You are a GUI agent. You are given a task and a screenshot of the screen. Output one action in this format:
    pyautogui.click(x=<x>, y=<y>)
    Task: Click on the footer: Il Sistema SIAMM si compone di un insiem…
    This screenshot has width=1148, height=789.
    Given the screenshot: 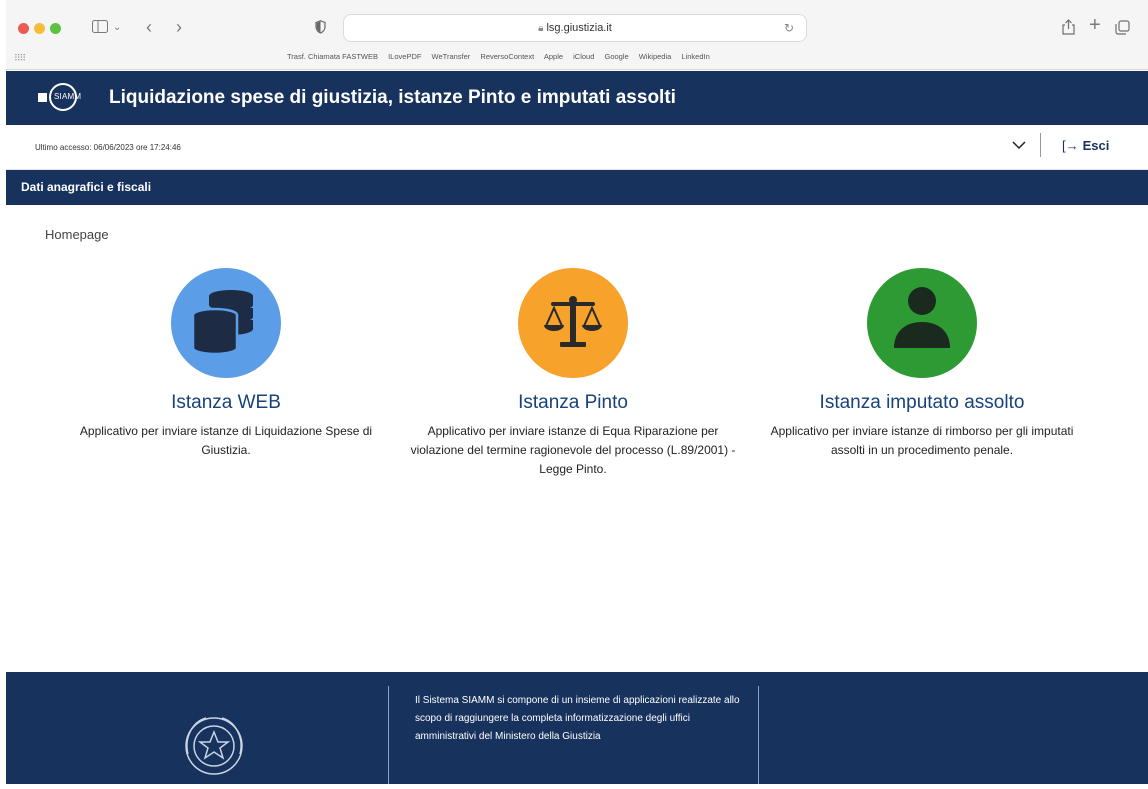 What is the action you would take?
    pyautogui.click(x=577, y=728)
    